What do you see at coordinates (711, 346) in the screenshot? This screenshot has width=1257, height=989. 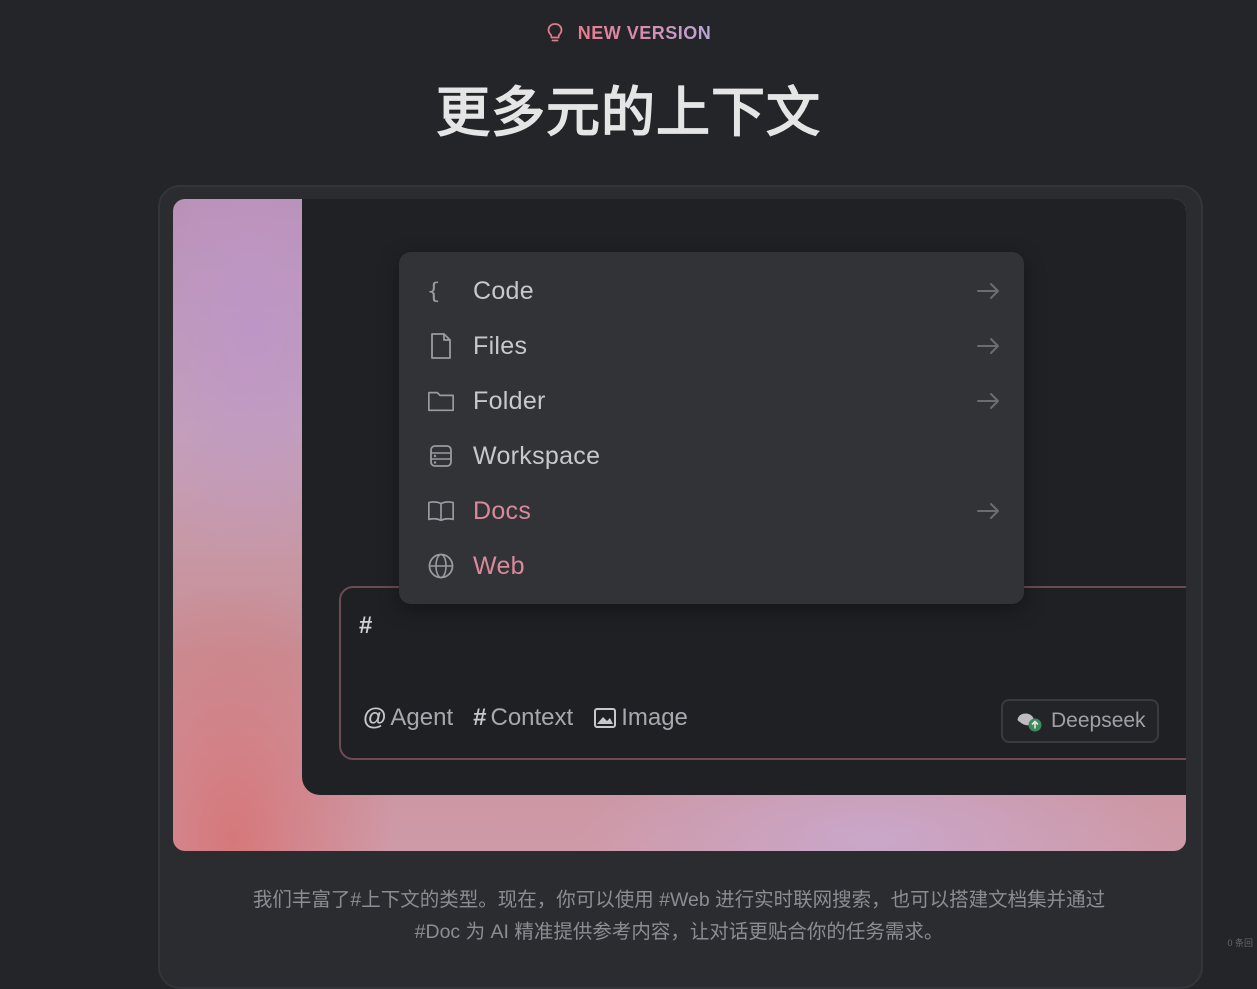 I see `menu-item-files: Files` at bounding box center [711, 346].